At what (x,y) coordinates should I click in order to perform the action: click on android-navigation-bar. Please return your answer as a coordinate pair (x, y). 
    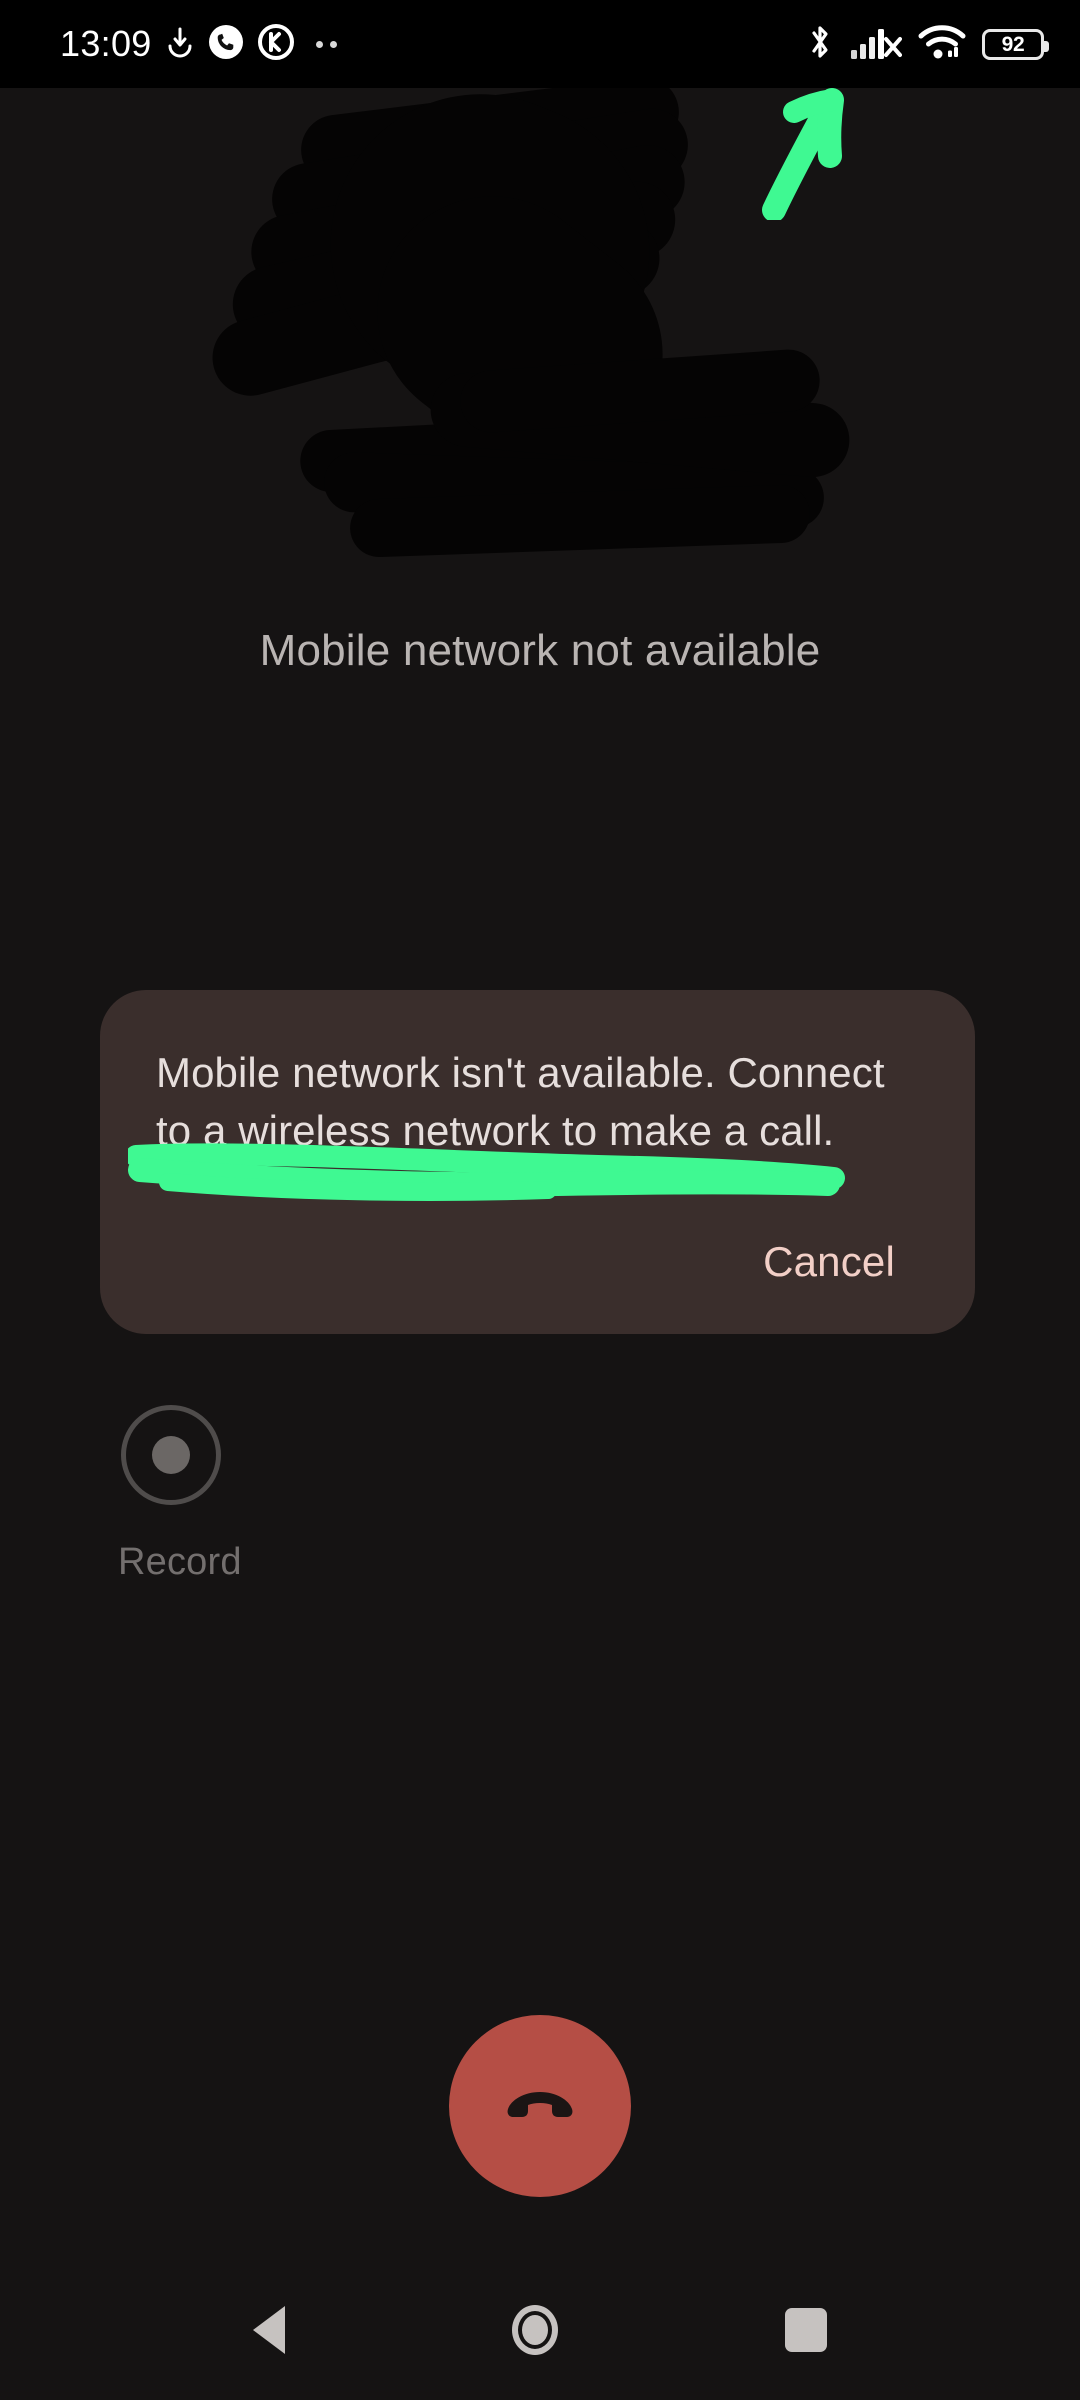
    Looking at the image, I should click on (540, 2330).